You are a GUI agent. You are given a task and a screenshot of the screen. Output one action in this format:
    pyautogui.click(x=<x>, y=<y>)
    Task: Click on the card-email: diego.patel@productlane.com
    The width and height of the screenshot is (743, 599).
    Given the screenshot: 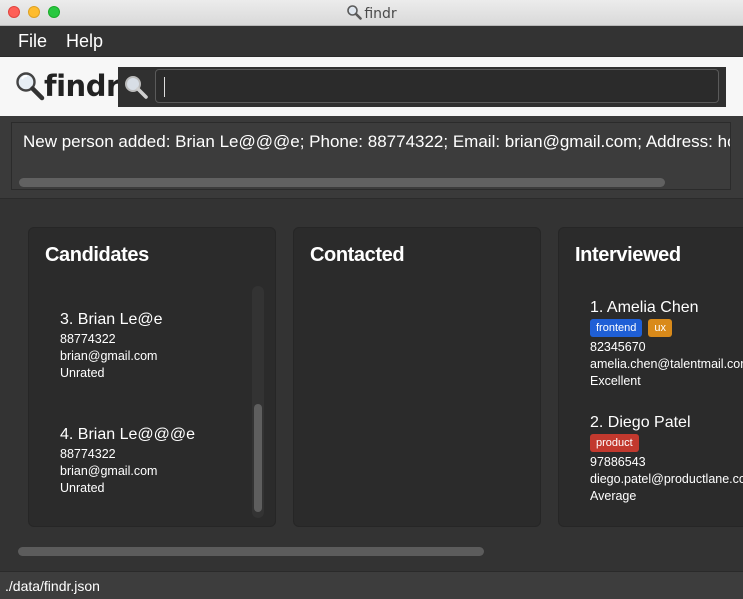 What is the action you would take?
    pyautogui.click(x=666, y=479)
    